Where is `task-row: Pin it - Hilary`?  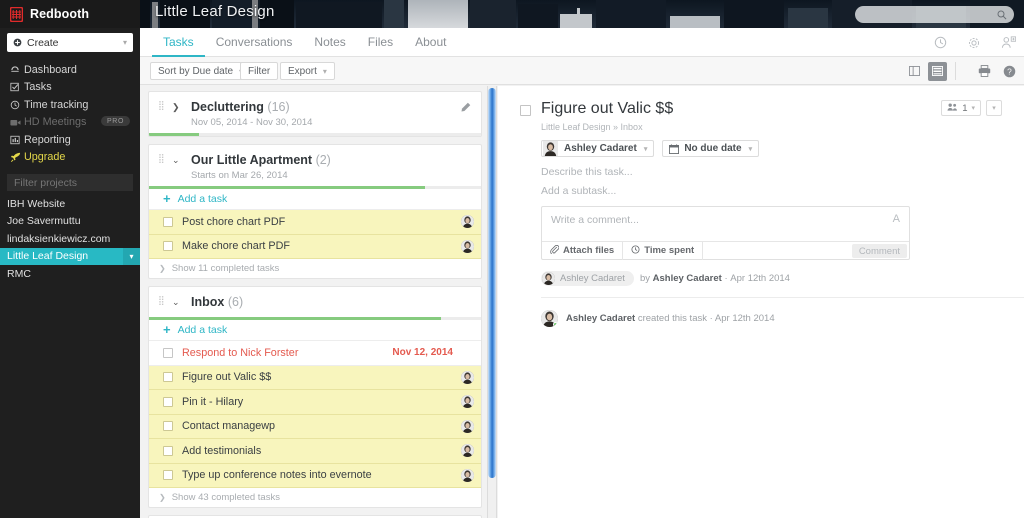 task-row: Pin it - Hilary is located at coordinates (315, 402).